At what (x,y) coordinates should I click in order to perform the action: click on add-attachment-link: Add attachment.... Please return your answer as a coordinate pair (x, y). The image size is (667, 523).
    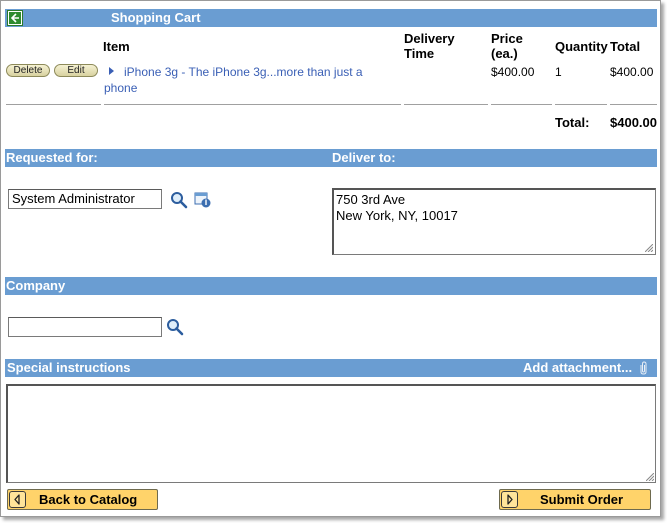
    Looking at the image, I should click on (577, 368).